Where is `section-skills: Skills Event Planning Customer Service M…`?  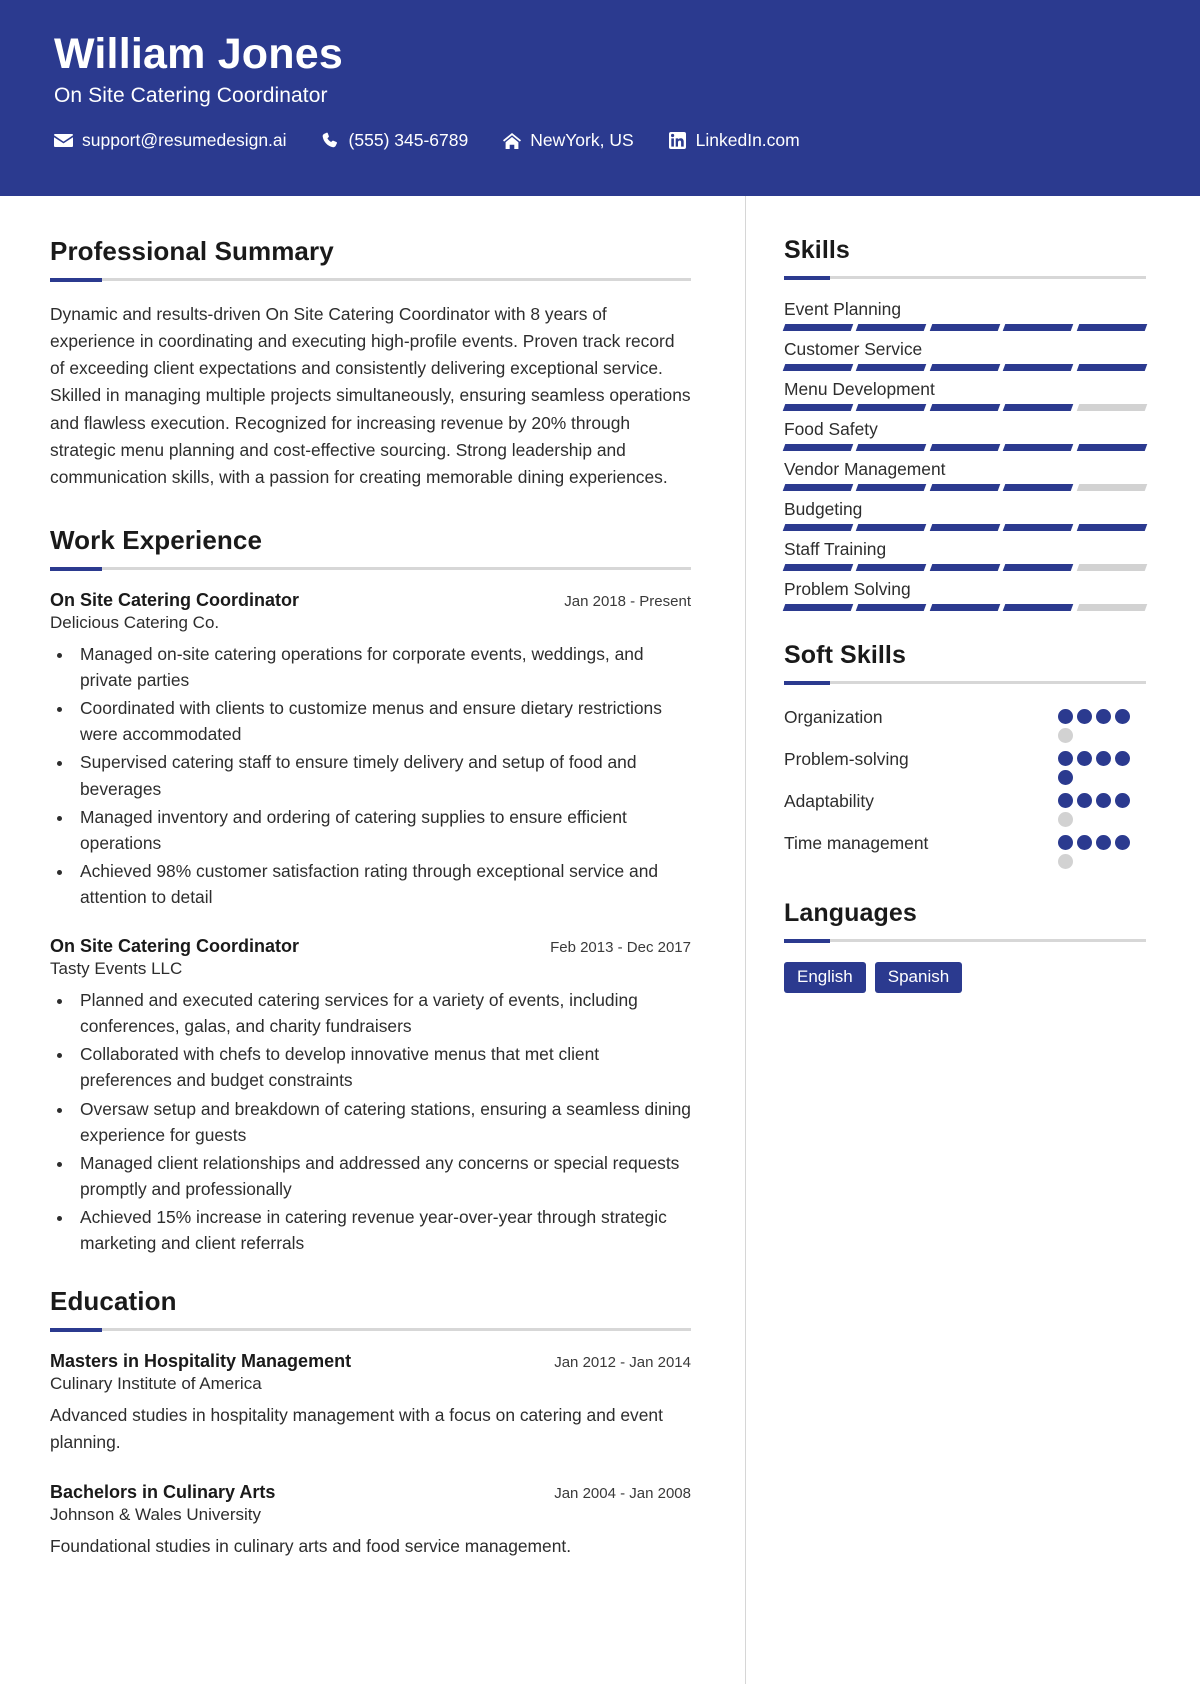 section-skills: Skills Event Planning Customer Service M… is located at coordinates (965, 423).